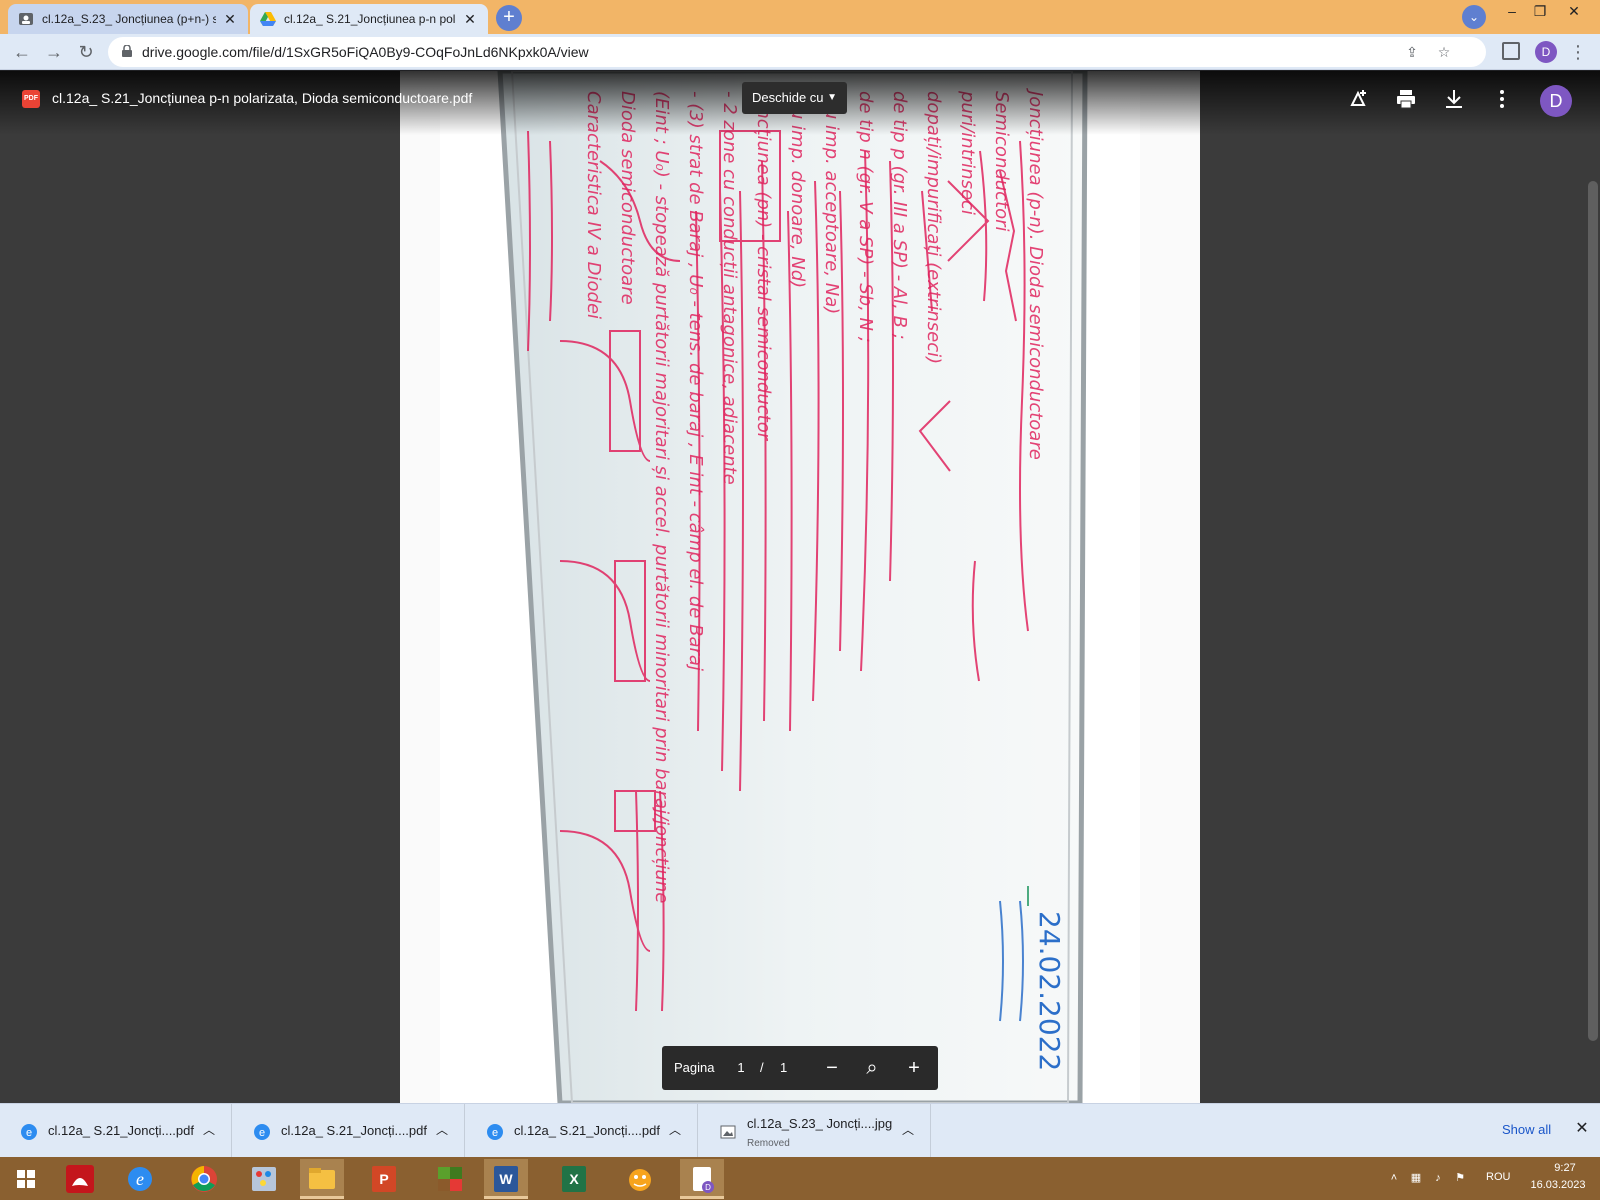  I want to click on language-indicator: ROU, so click(1498, 1177).